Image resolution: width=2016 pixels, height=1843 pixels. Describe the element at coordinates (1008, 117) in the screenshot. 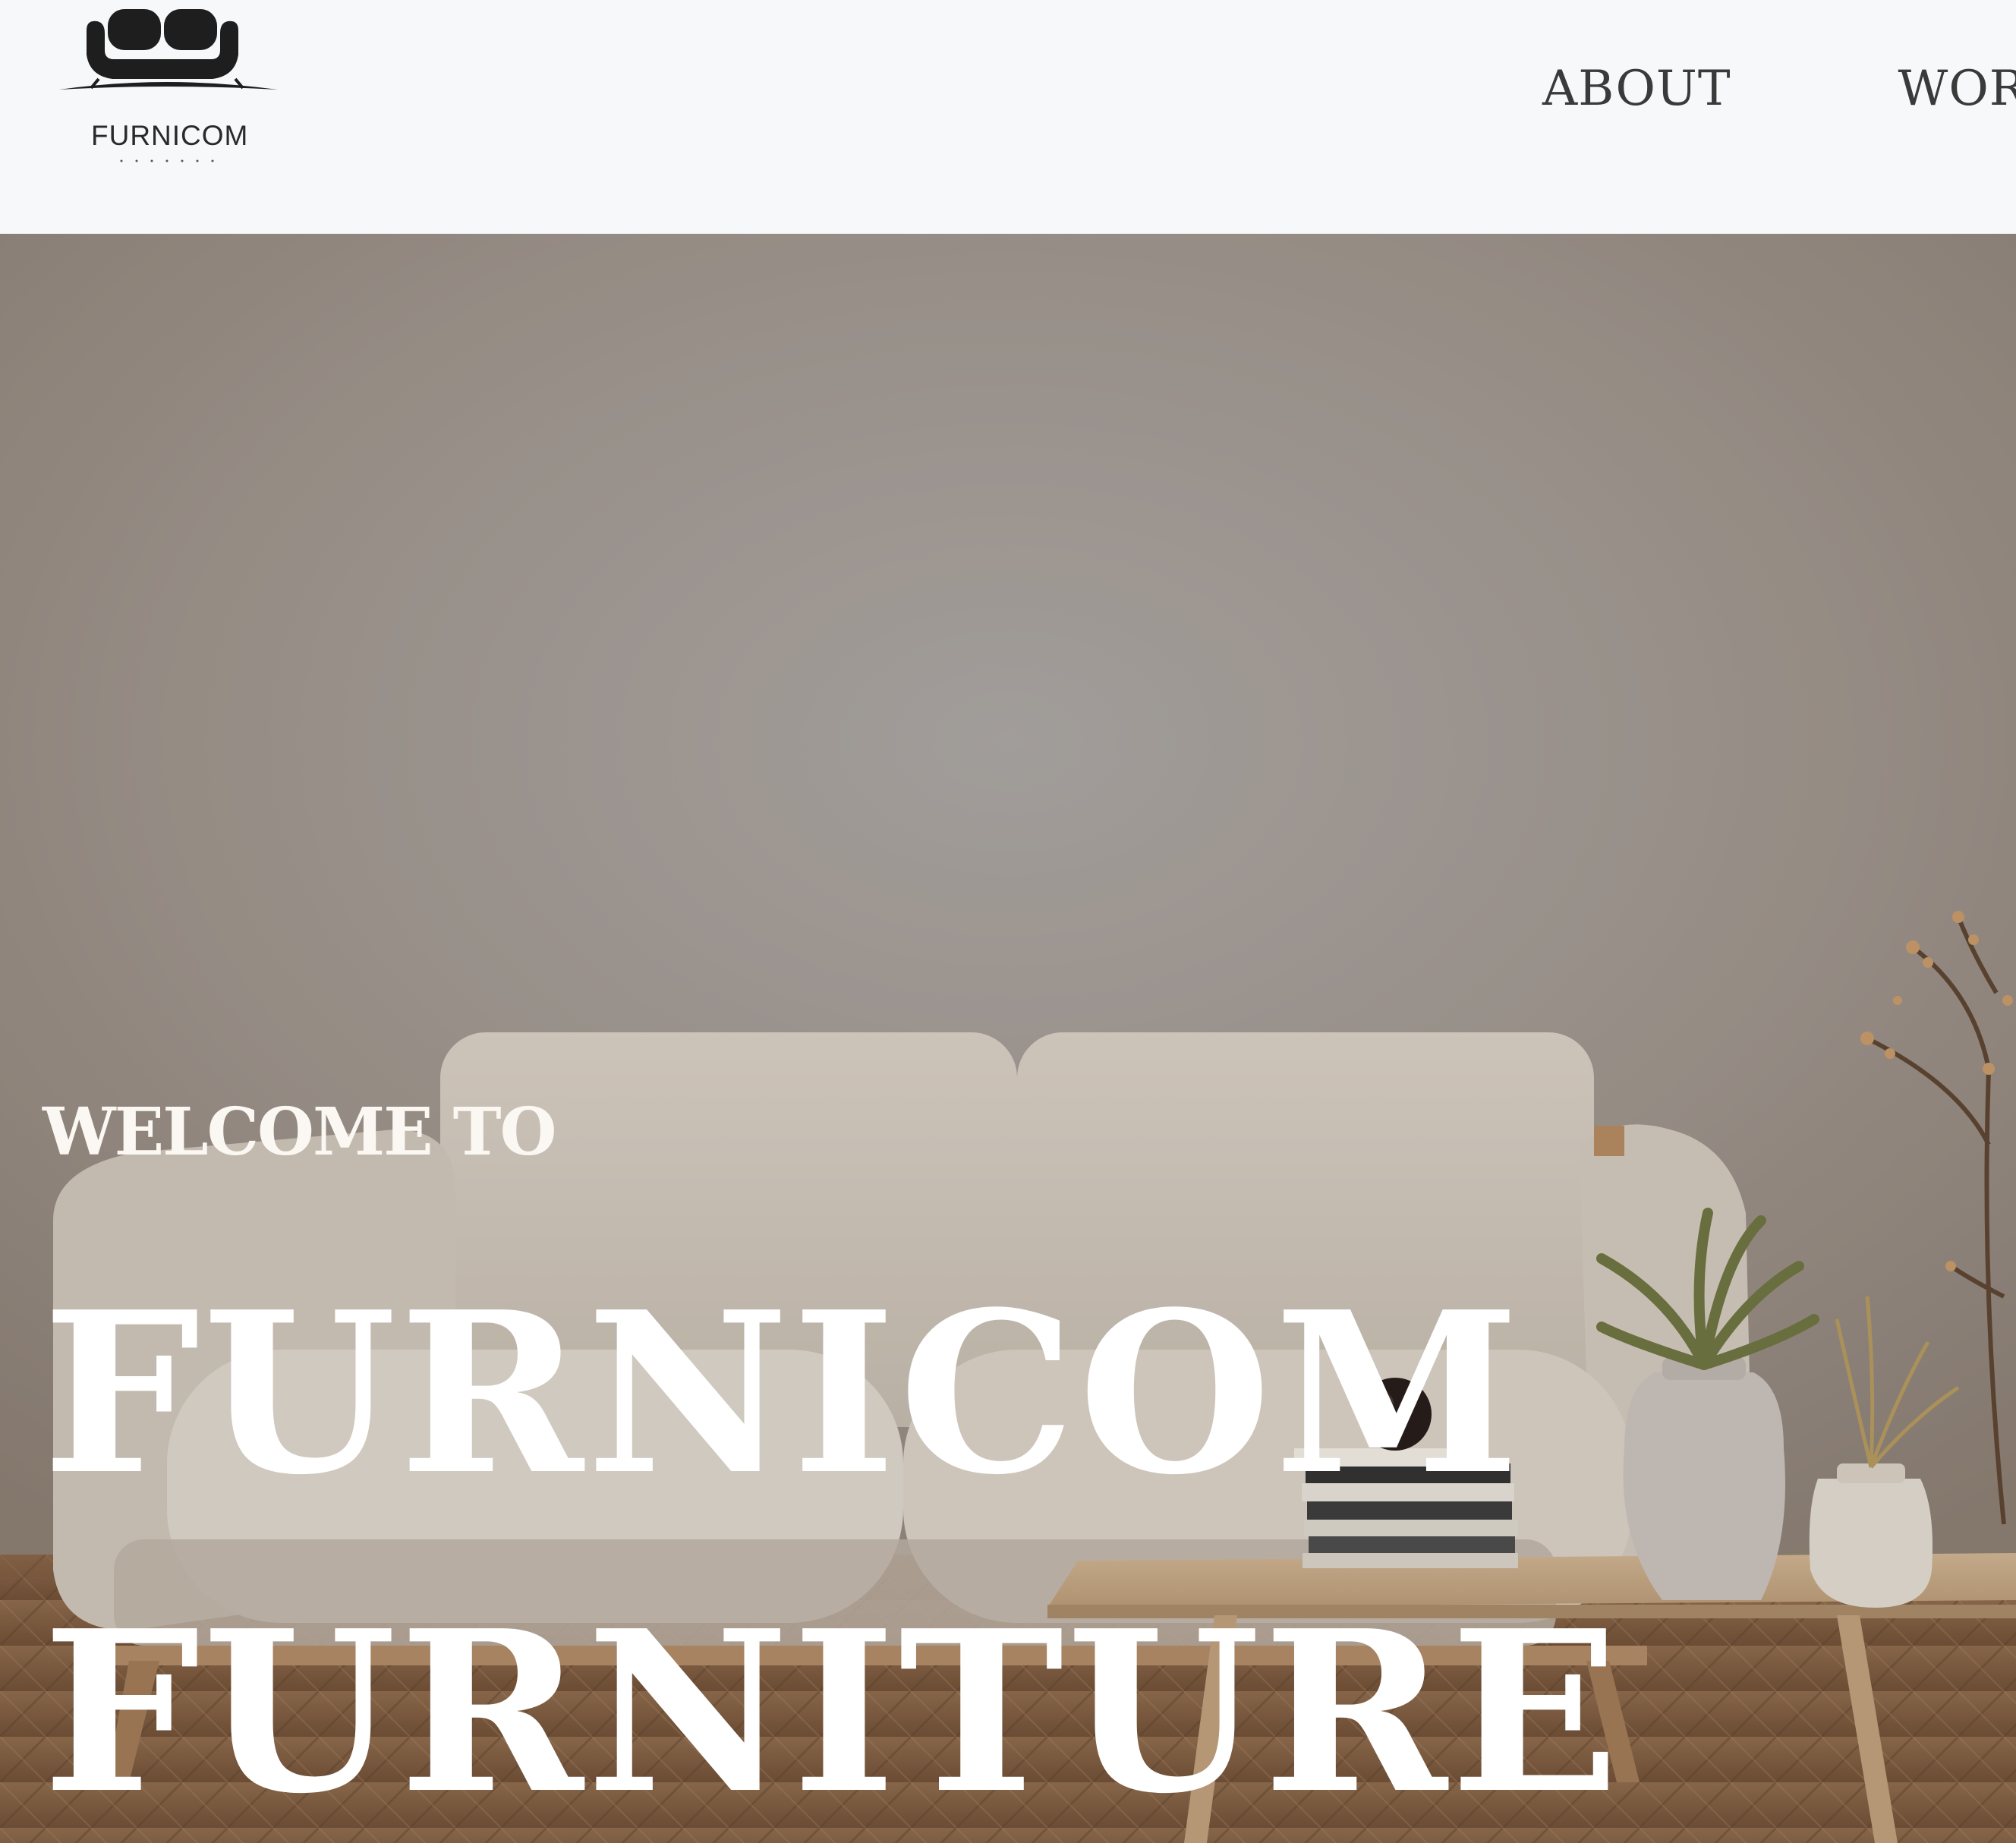

I see `site-header: FURNICOM ABOUT WORK` at that location.